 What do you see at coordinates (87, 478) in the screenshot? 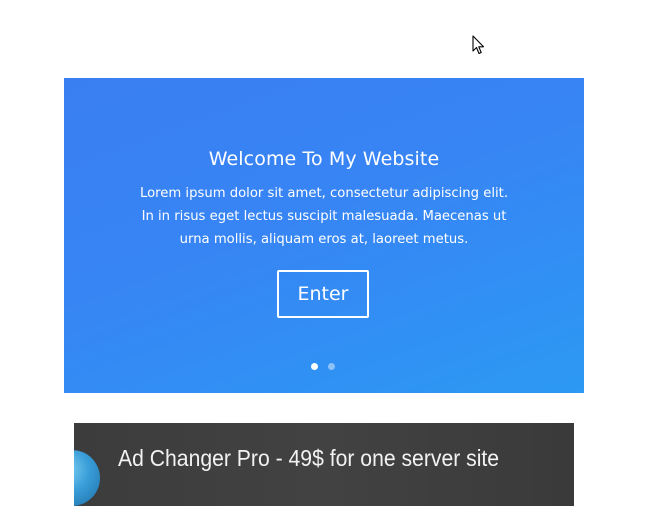
I see `globe-icon` at bounding box center [87, 478].